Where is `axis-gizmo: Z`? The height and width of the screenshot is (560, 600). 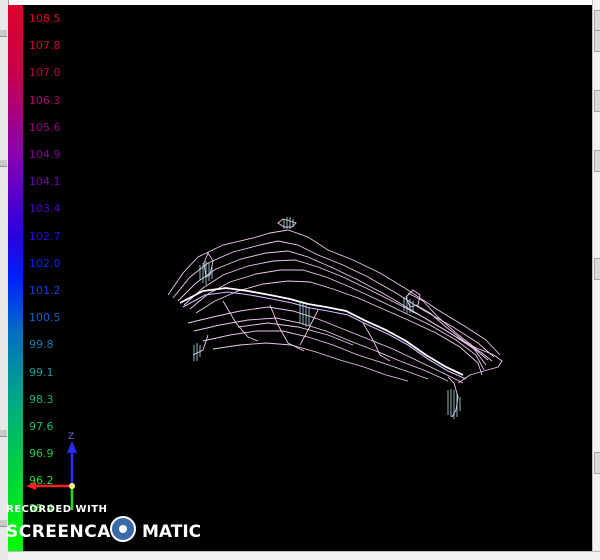
axis-gizmo: Z is located at coordinates (51, 471).